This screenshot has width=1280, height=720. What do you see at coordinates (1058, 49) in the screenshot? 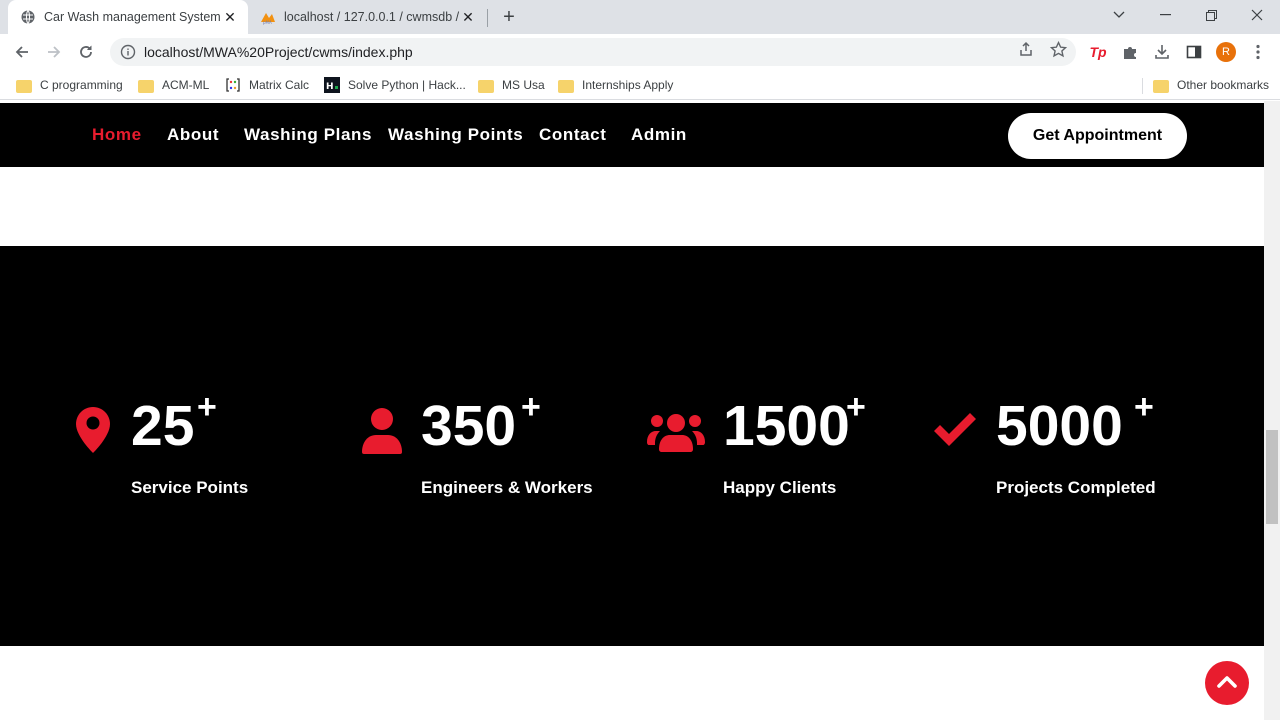
I see `bookmark-star-icon` at bounding box center [1058, 49].